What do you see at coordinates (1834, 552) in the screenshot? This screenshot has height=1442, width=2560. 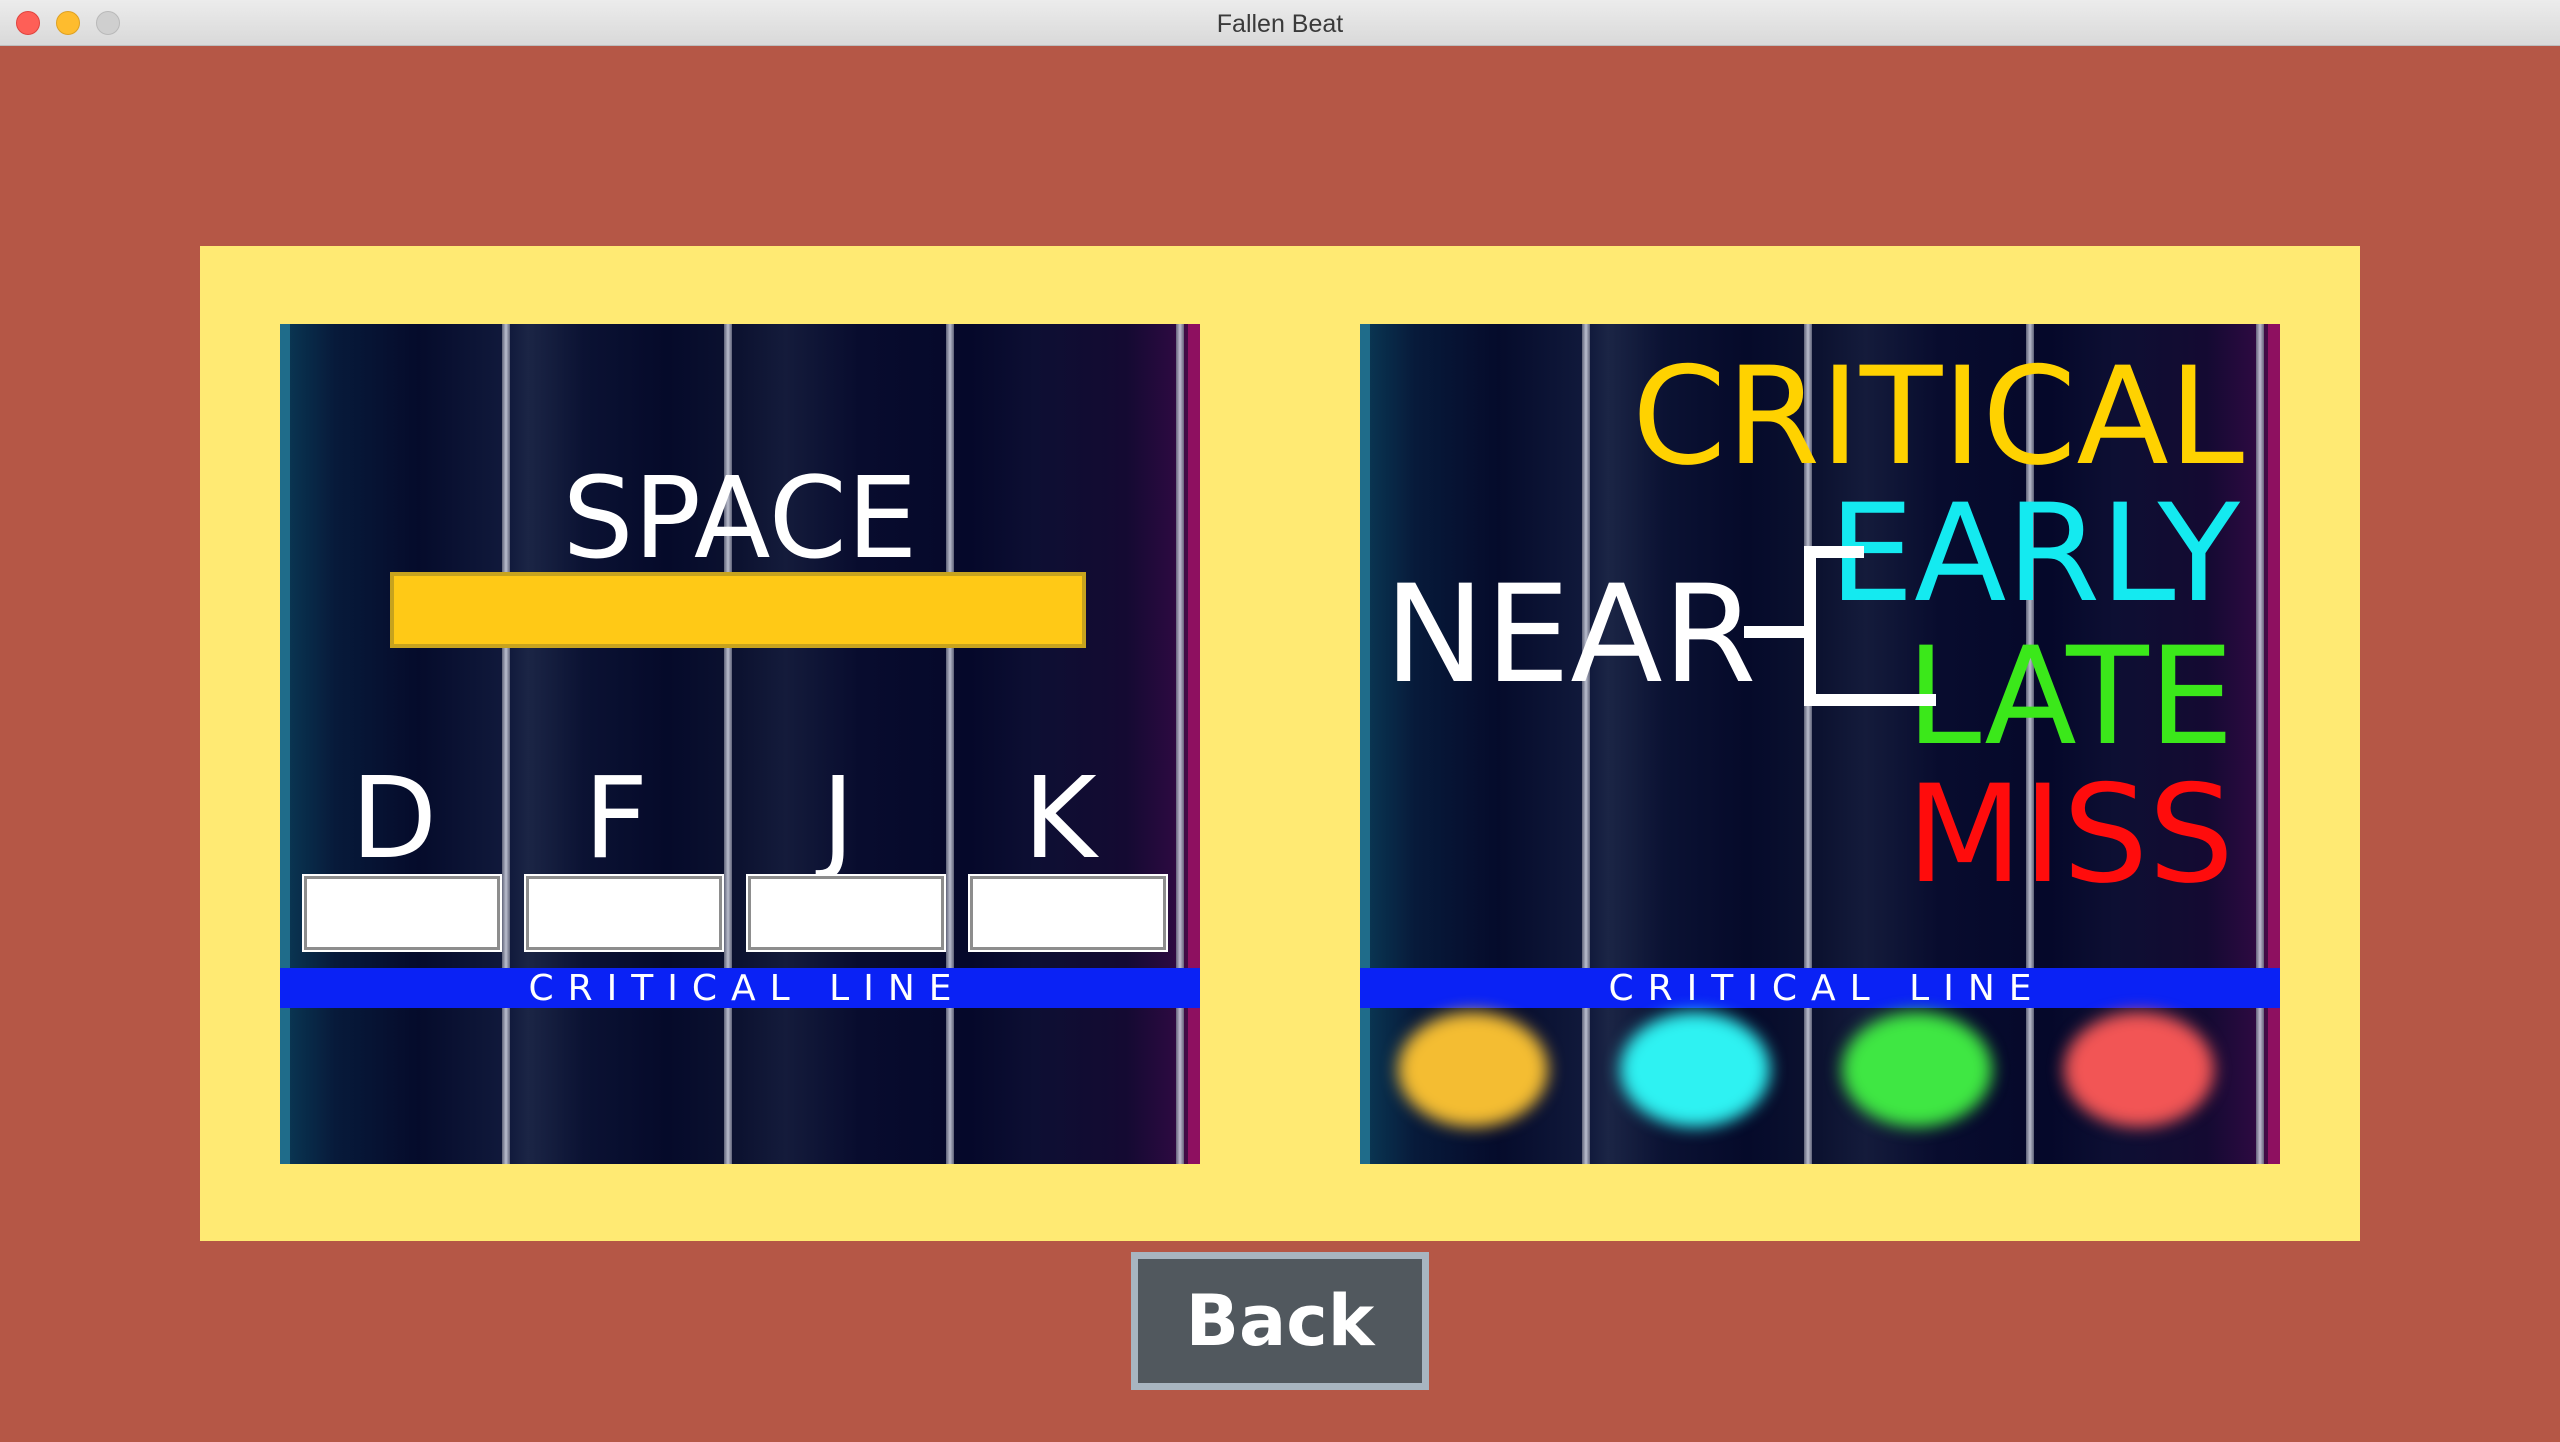 I see `near-bracket-early-arm` at bounding box center [1834, 552].